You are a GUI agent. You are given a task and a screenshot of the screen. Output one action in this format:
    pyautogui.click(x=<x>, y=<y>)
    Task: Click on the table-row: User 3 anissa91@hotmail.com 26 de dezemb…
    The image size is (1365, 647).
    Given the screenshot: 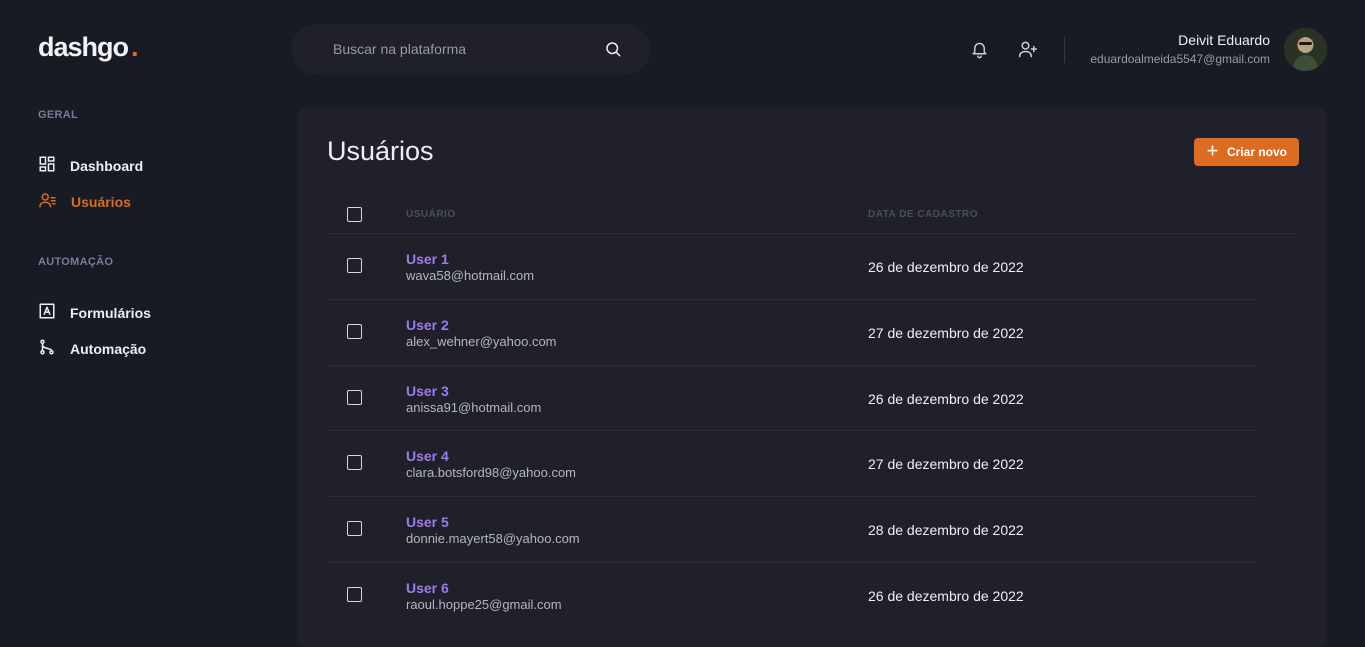 What is the action you would take?
    pyautogui.click(x=792, y=398)
    